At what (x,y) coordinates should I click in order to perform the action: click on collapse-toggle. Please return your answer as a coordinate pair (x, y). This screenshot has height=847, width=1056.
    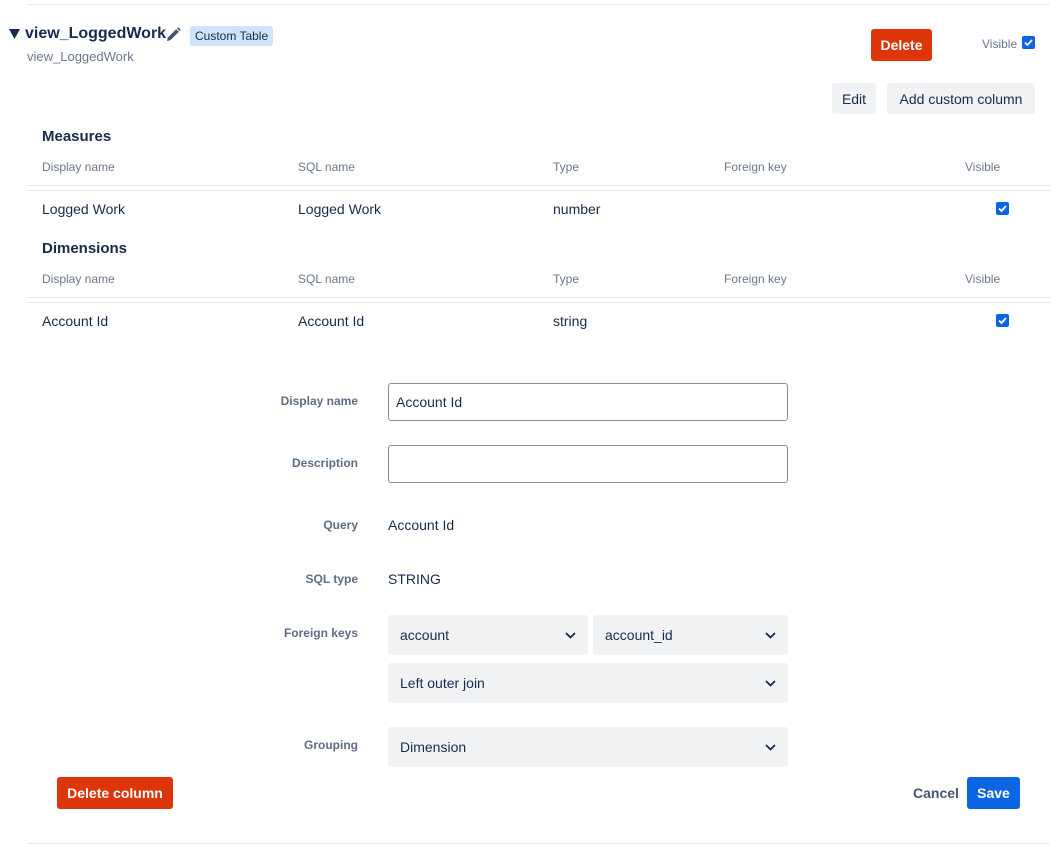
    Looking at the image, I should click on (14, 36).